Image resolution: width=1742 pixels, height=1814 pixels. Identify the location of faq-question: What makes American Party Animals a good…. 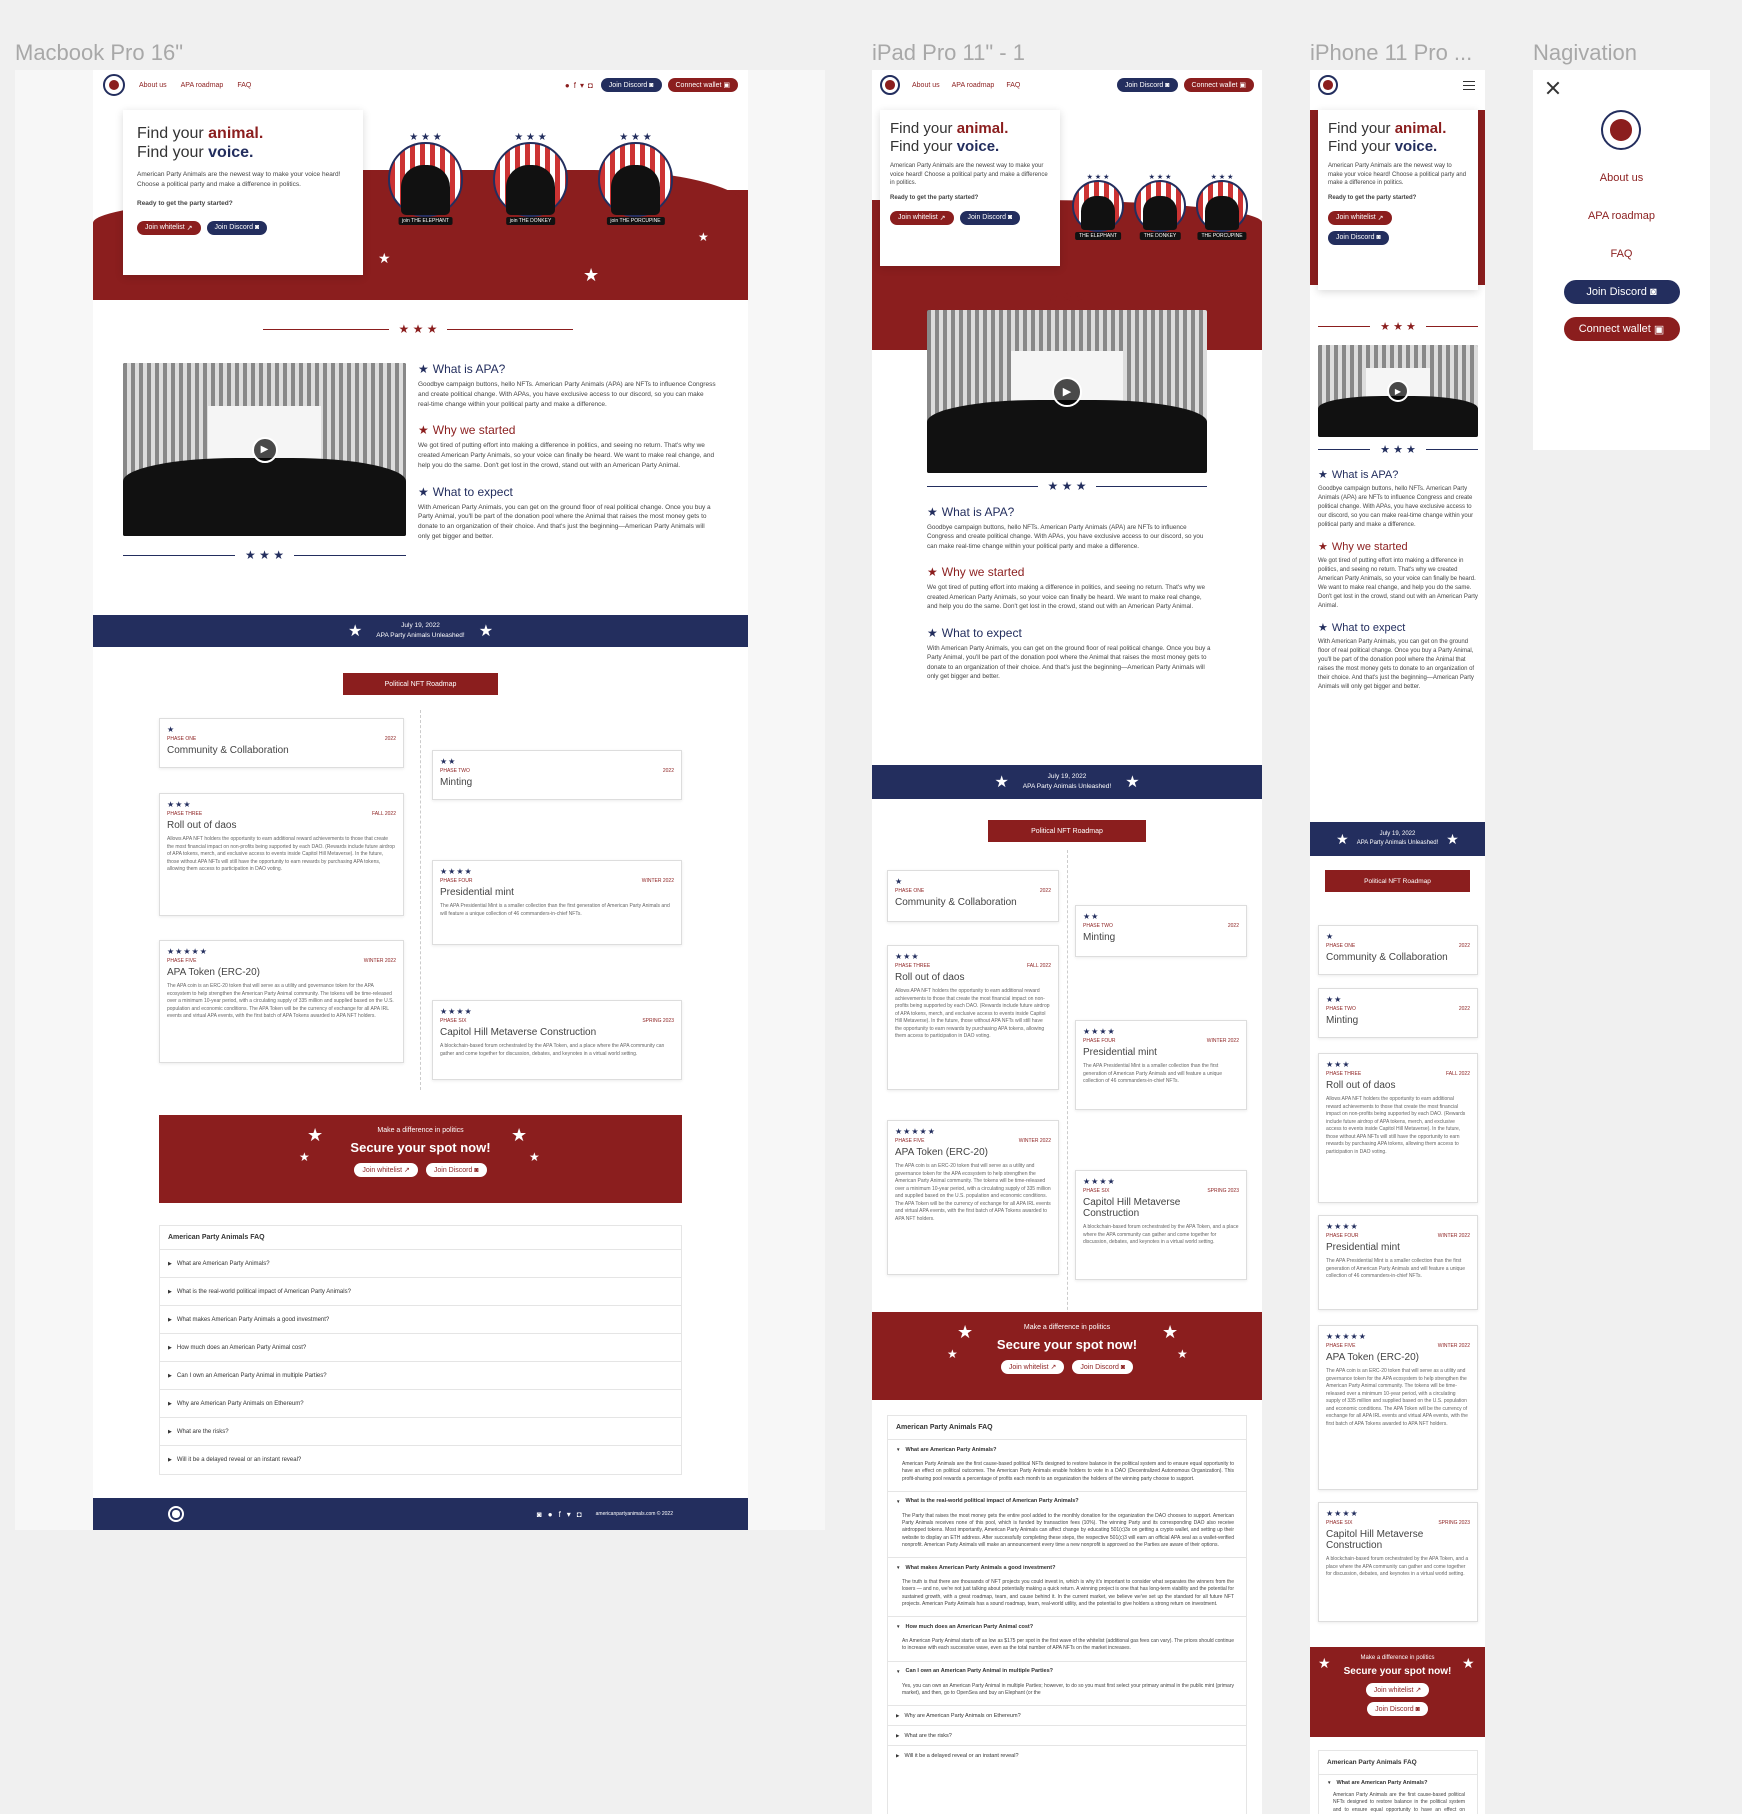
(980, 1567).